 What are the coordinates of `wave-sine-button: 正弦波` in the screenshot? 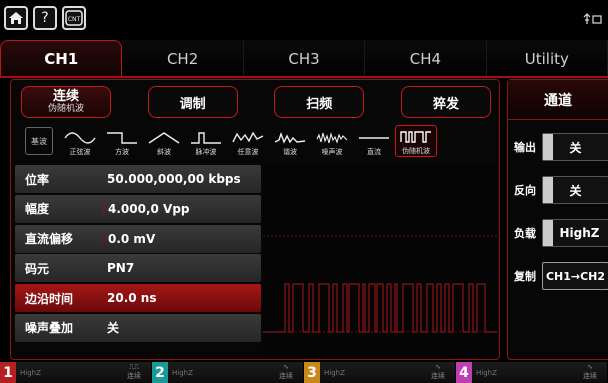 It's located at (80, 141).